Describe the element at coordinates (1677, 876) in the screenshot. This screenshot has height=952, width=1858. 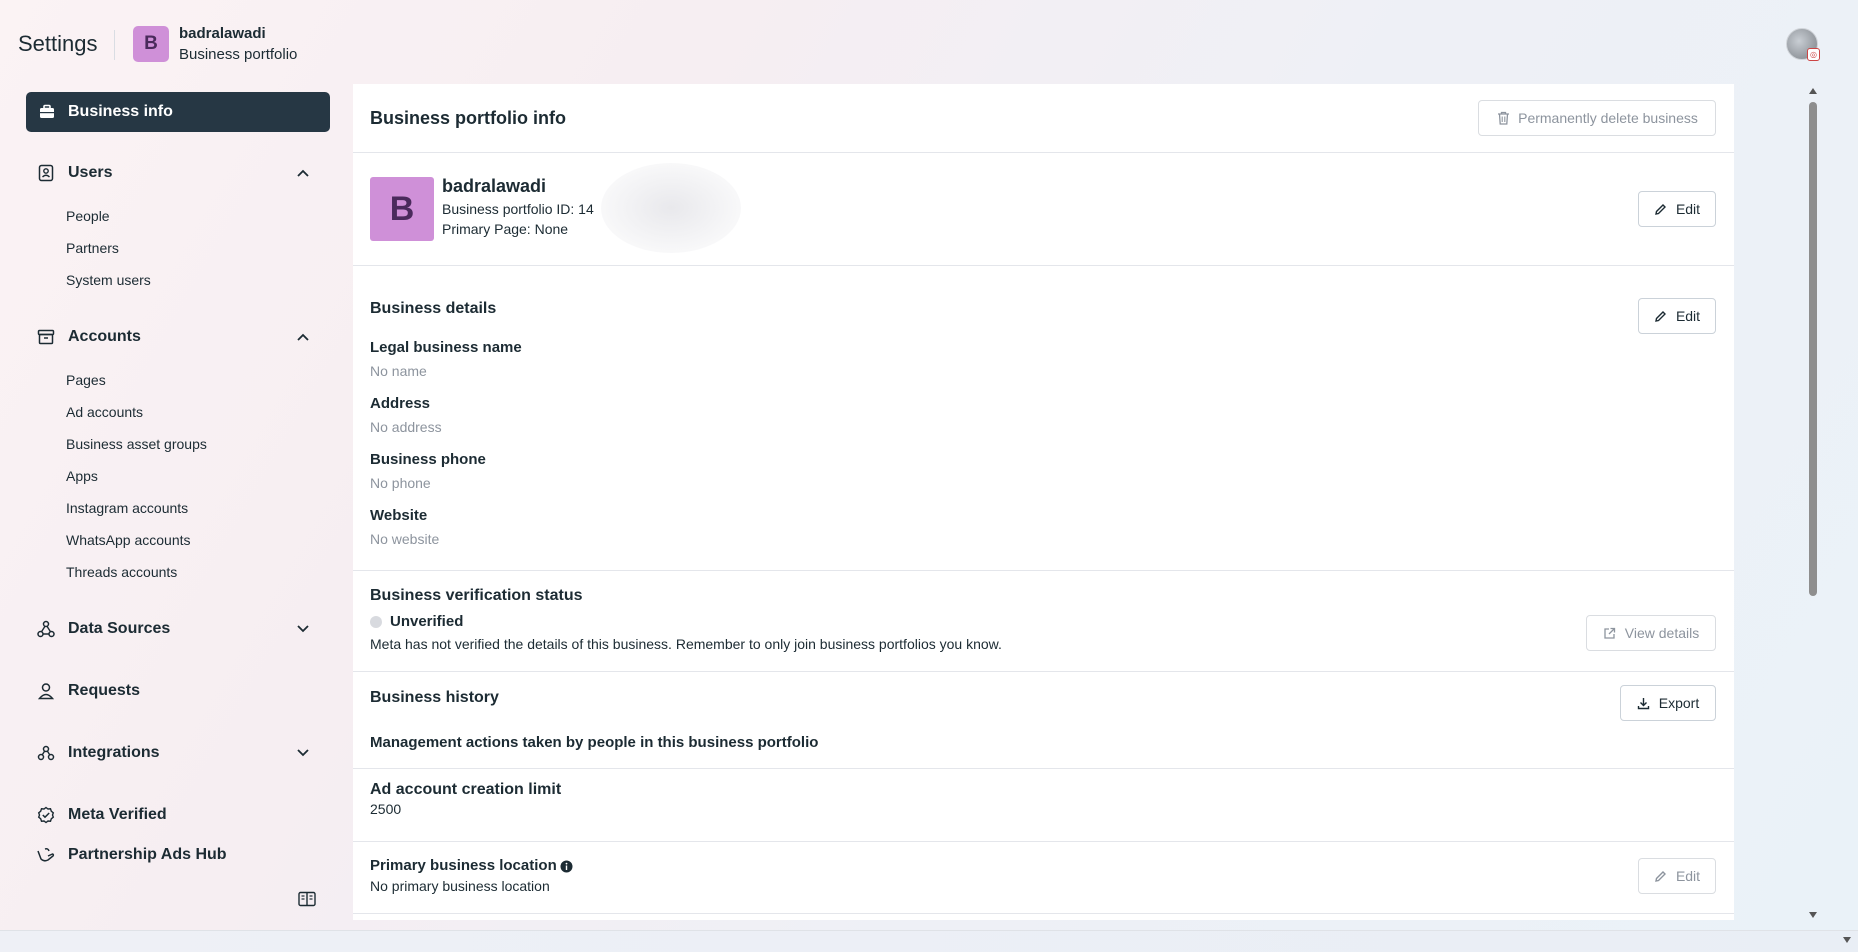
I see `edit-location-button: Edit` at that location.